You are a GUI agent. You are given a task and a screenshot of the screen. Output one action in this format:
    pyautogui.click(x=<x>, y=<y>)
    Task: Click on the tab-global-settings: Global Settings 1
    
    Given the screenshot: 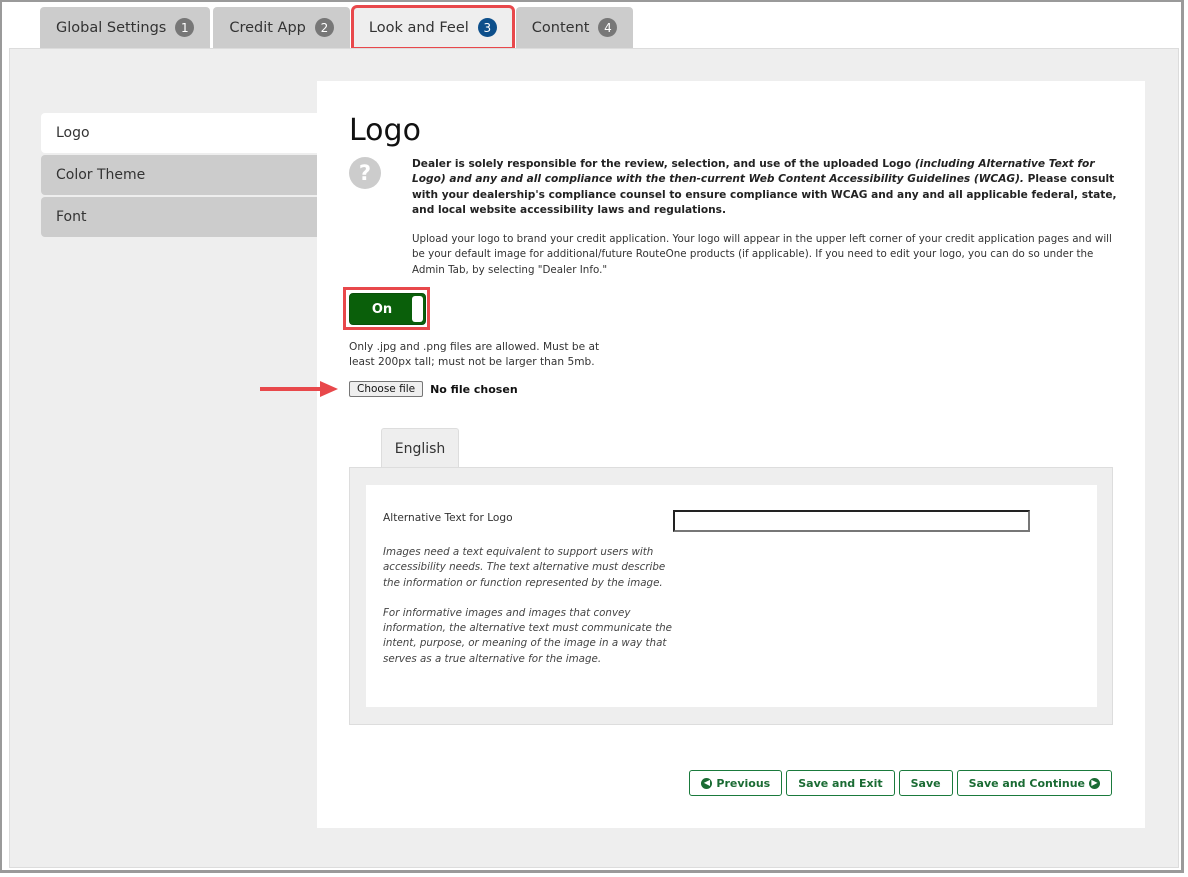 What is the action you would take?
    pyautogui.click(x=125, y=27)
    